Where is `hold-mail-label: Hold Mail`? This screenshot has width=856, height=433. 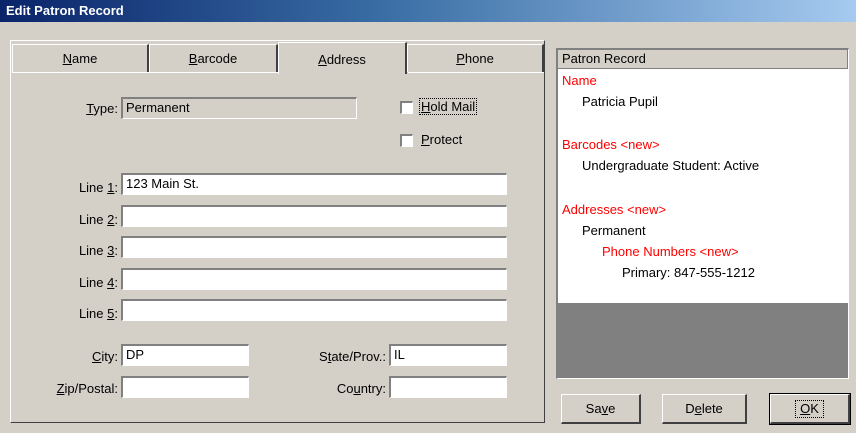 hold-mail-label: Hold Mail is located at coordinates (448, 106).